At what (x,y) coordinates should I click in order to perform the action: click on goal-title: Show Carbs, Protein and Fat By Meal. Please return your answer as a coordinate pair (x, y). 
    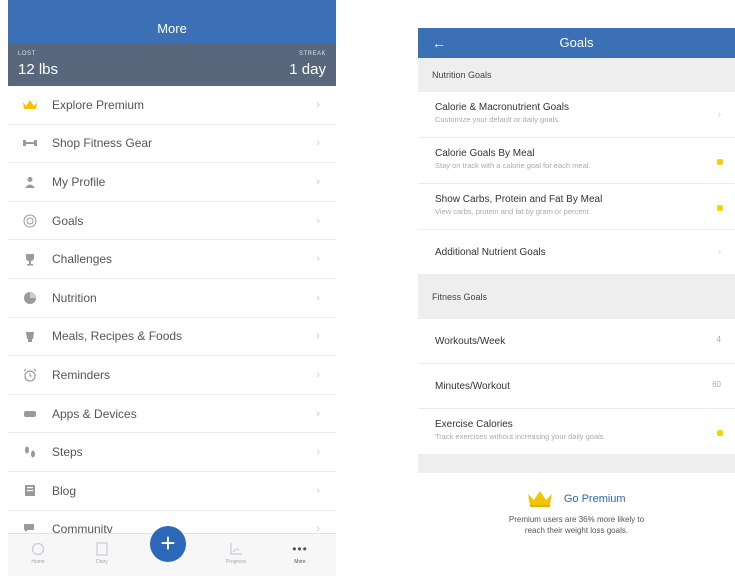
    Looking at the image, I should click on (519, 199).